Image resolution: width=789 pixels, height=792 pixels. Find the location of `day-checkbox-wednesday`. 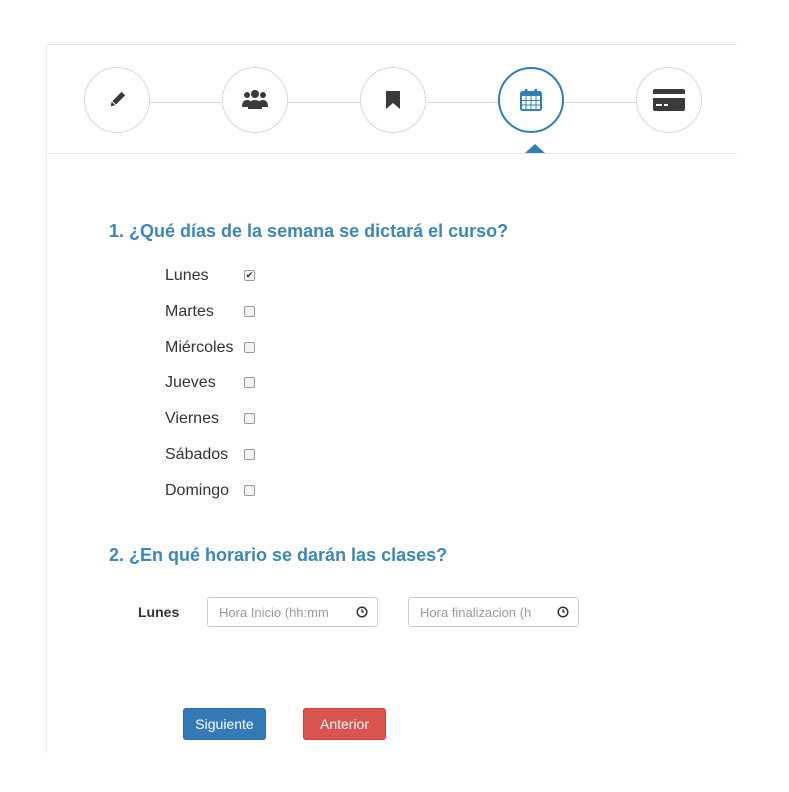

day-checkbox-wednesday is located at coordinates (249, 347).